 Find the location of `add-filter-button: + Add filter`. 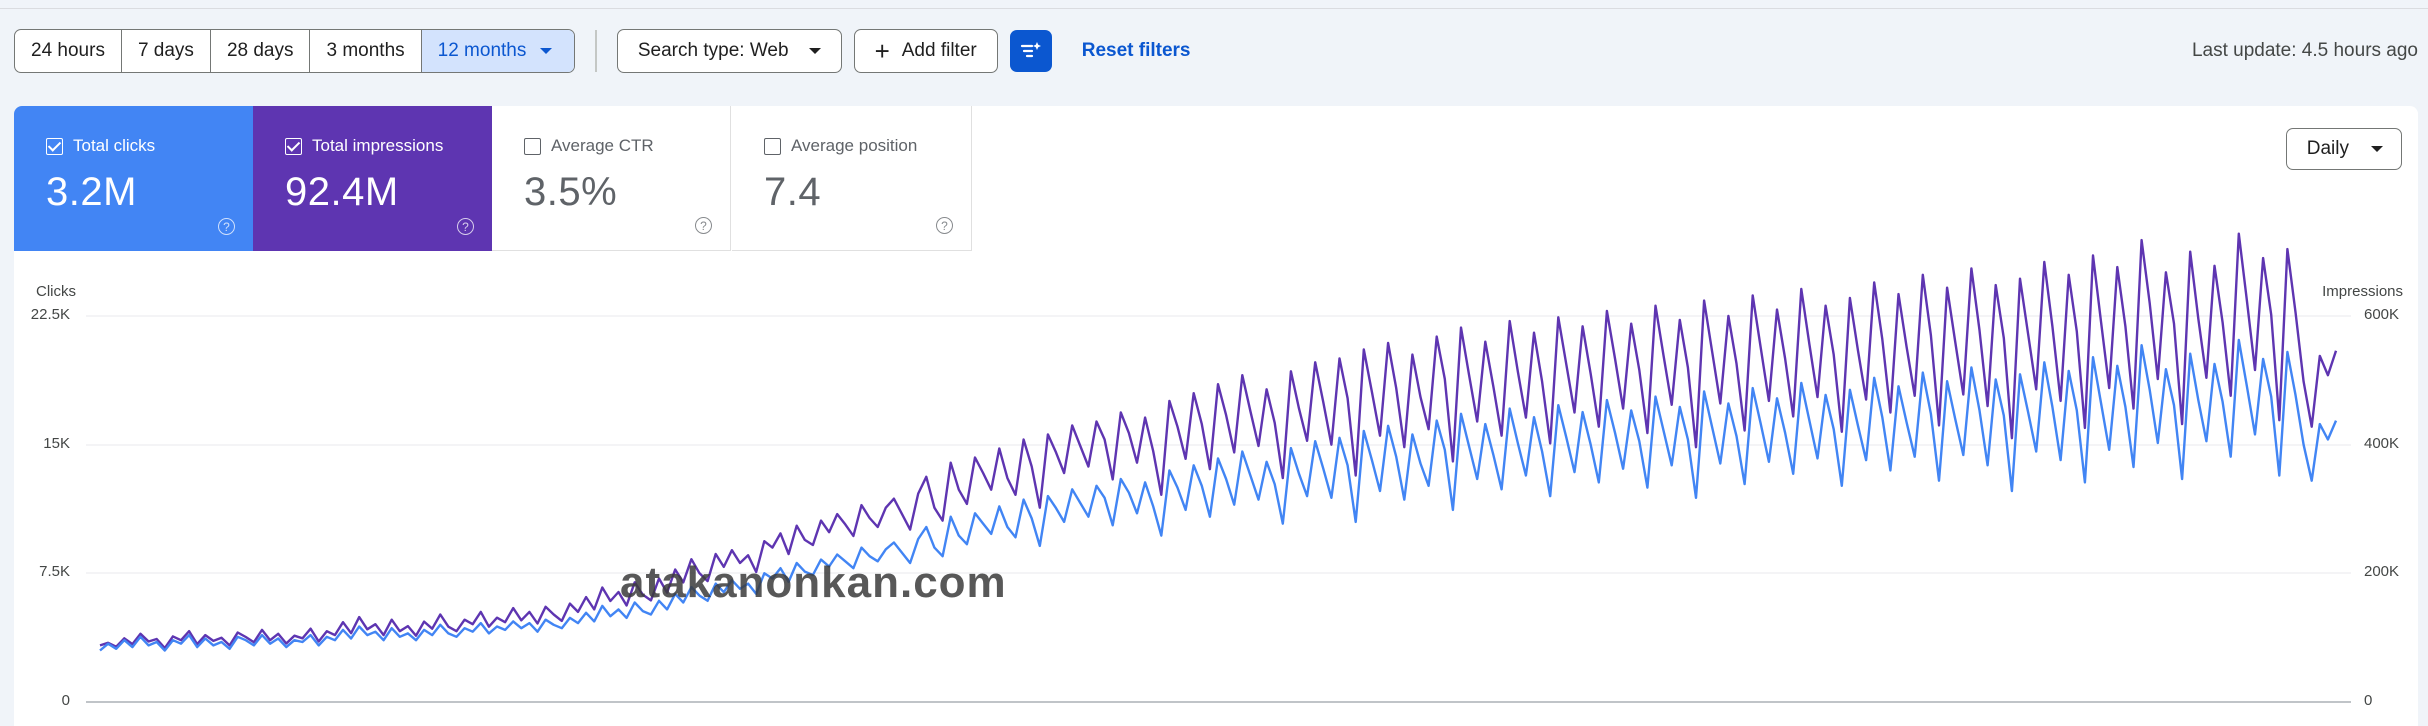

add-filter-button: + Add filter is located at coordinates (925, 51).